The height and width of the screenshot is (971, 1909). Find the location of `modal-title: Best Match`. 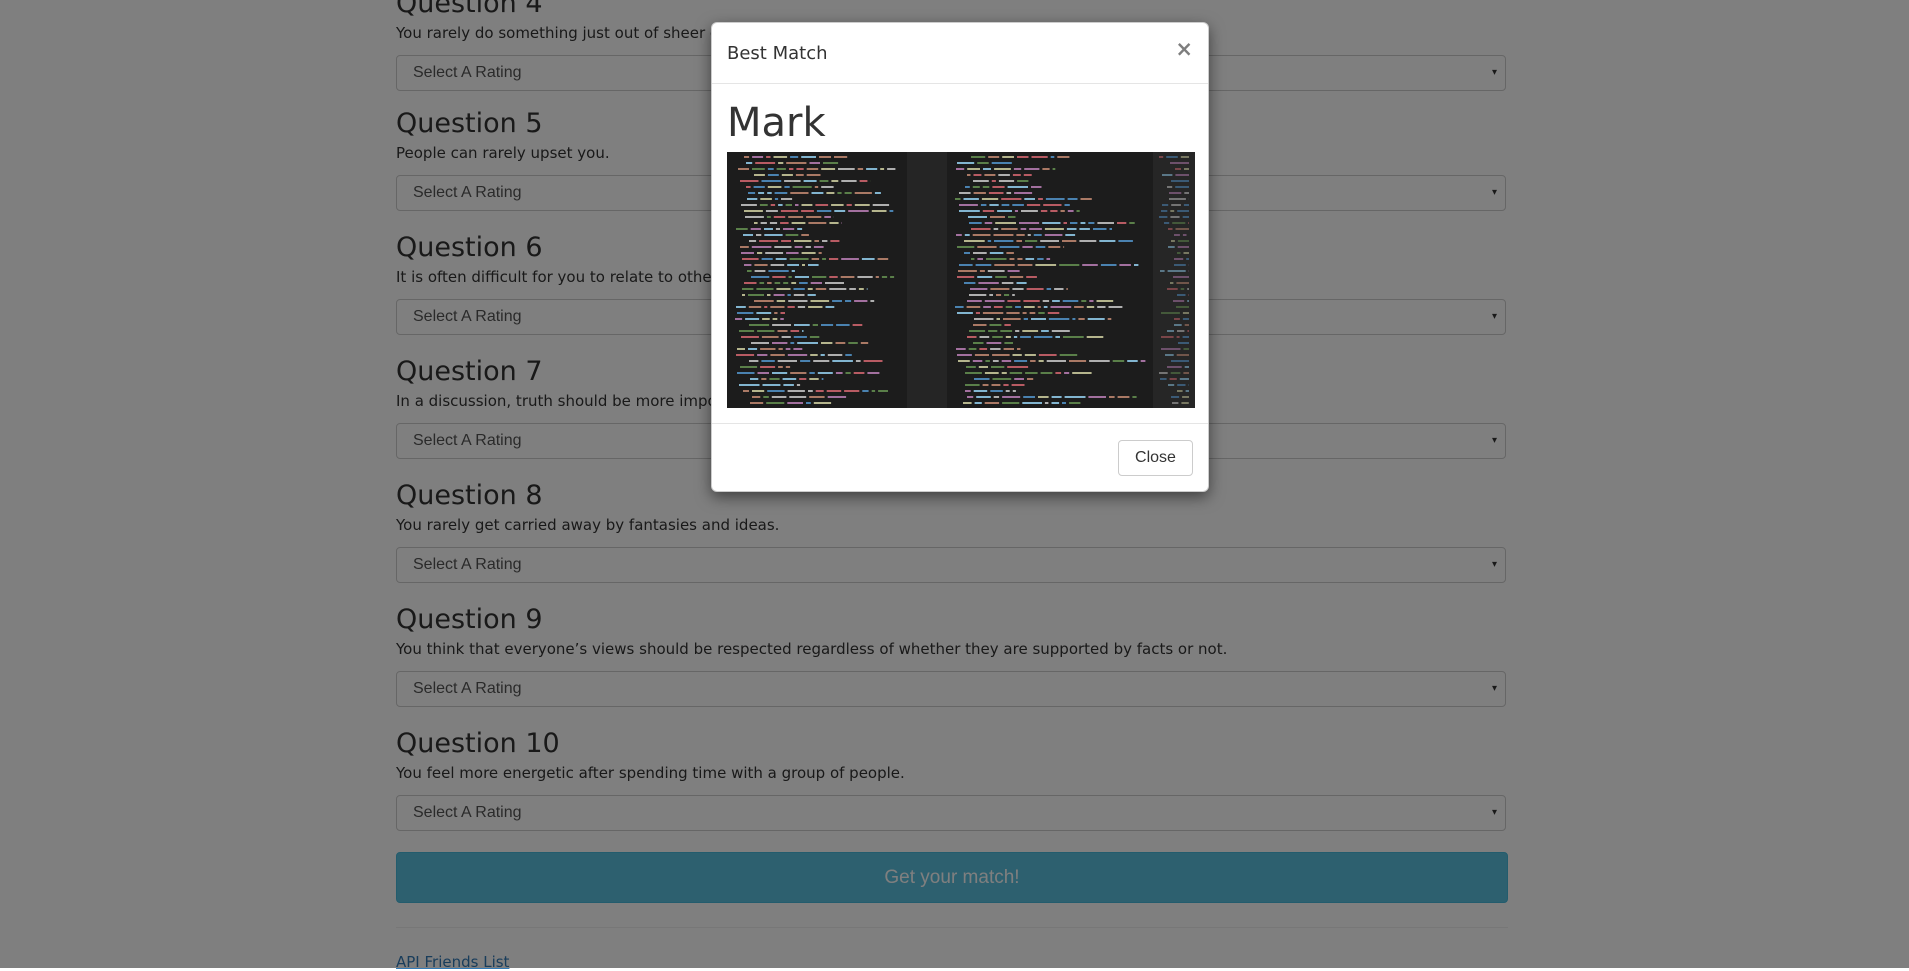

modal-title: Best Match is located at coordinates (777, 54).